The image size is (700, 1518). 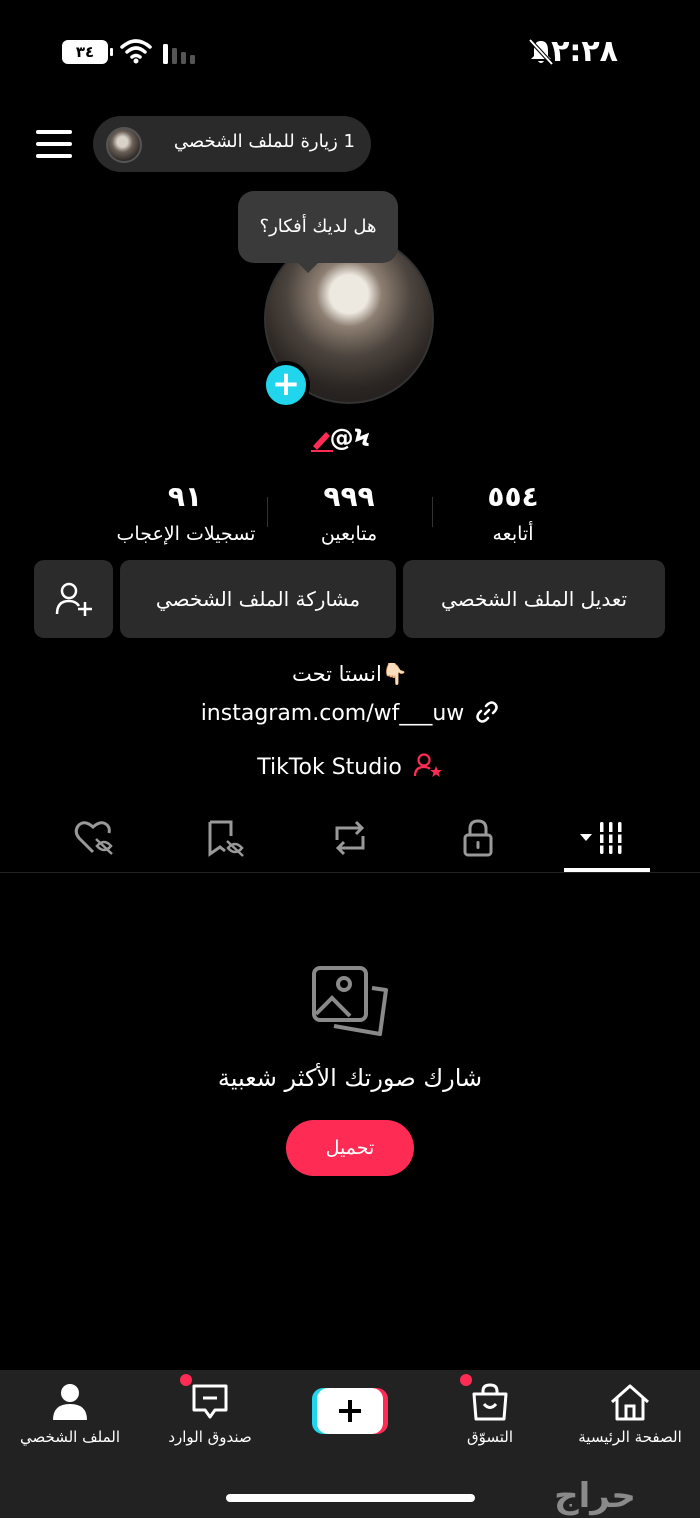 What do you see at coordinates (210, 1422) in the screenshot?
I see `nav-inbox: صندوق الوارد` at bounding box center [210, 1422].